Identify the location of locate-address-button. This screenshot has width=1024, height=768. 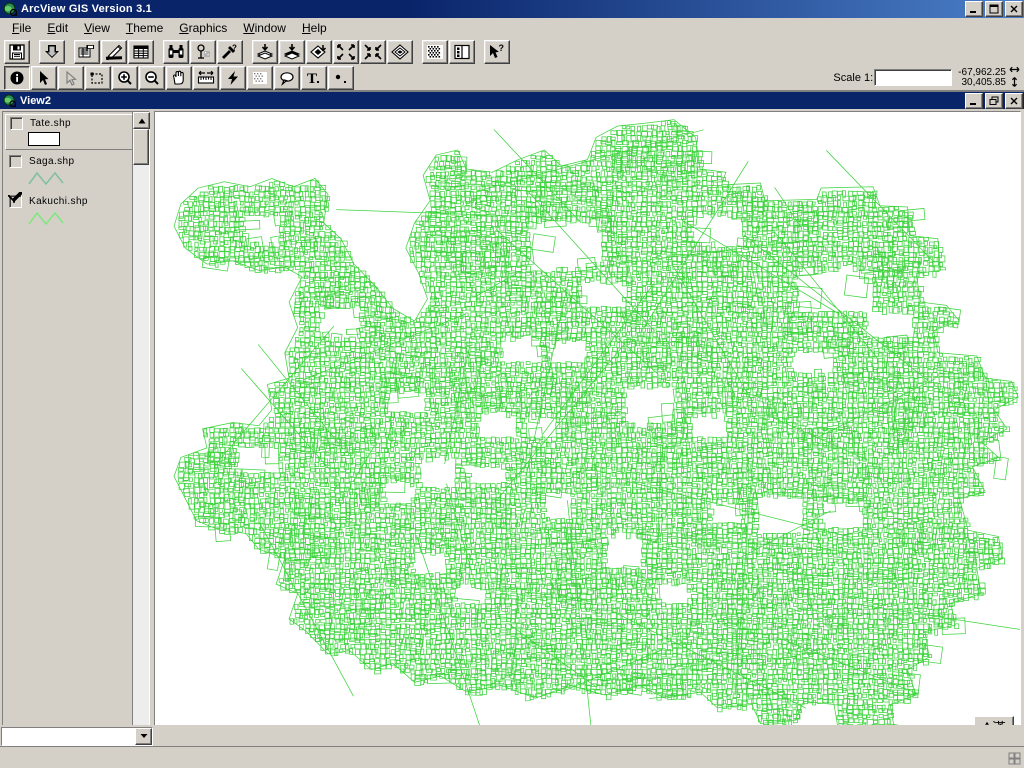
(203, 52).